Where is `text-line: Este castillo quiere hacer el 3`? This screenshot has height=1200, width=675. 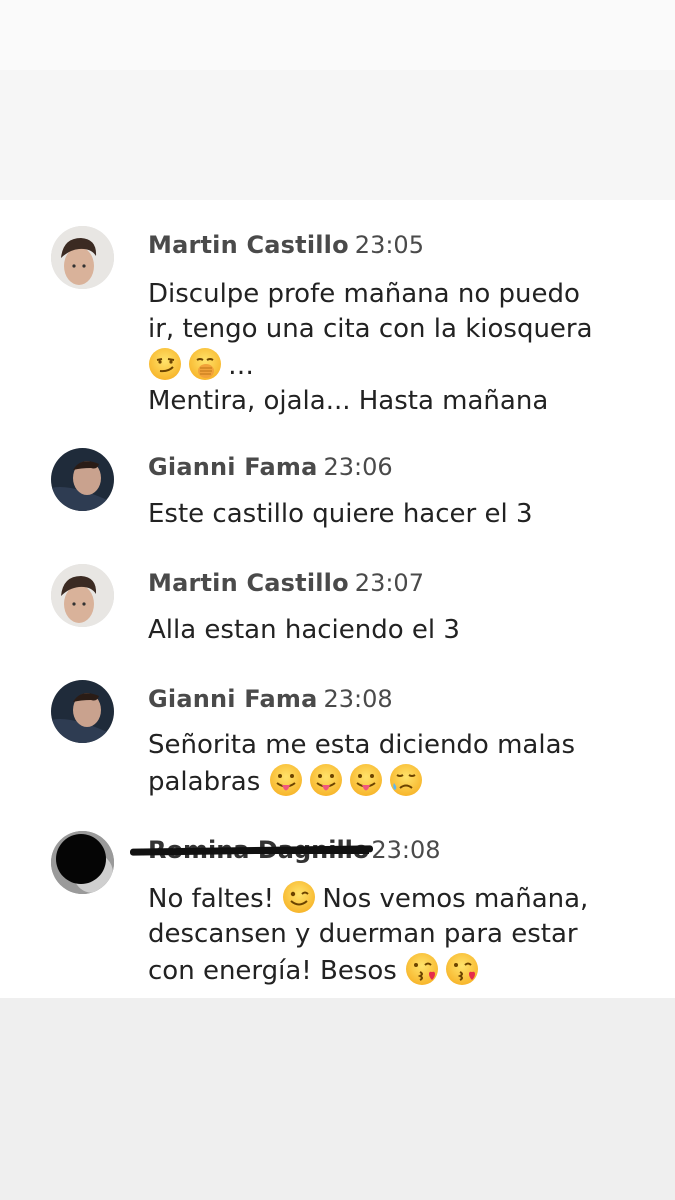 text-line: Este castillo quiere hacer el 3 is located at coordinates (340, 514).